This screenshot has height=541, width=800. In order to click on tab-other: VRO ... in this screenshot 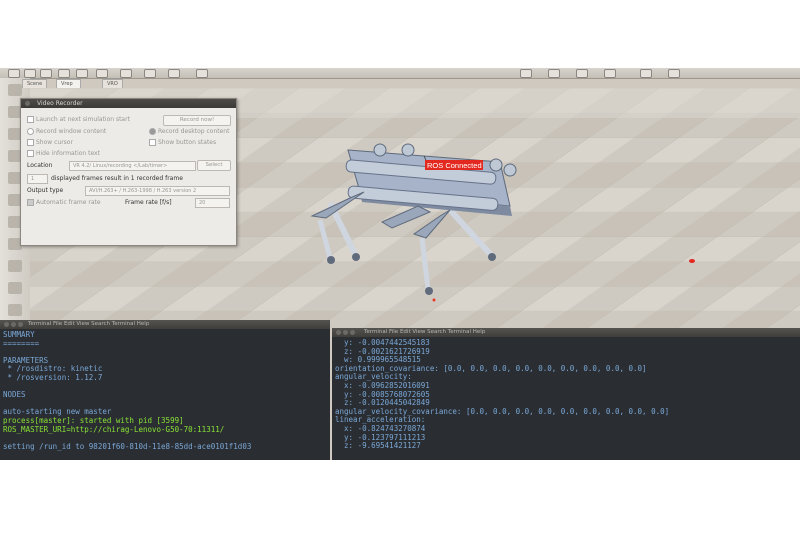, I will do `click(112, 87)`.